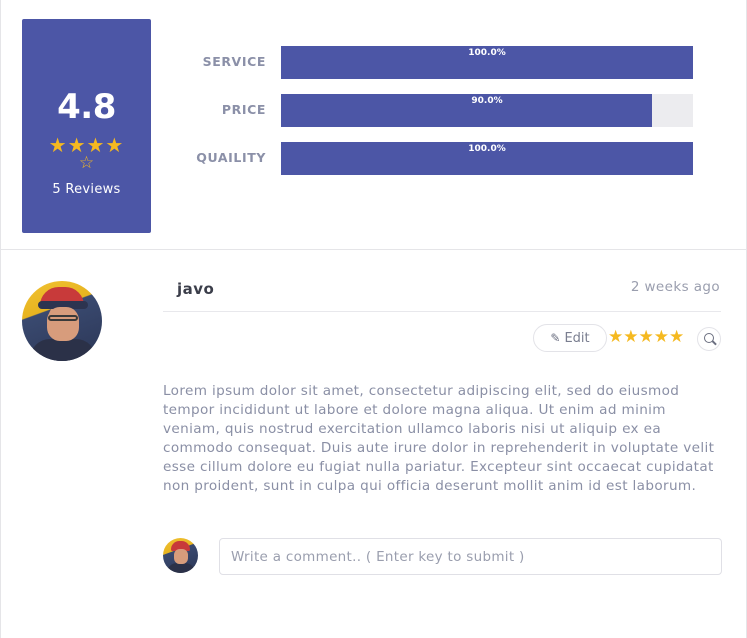 The image size is (747, 638). I want to click on score-card: 4.8 ★★★★ ☆ 5 Reviews, so click(86, 126).